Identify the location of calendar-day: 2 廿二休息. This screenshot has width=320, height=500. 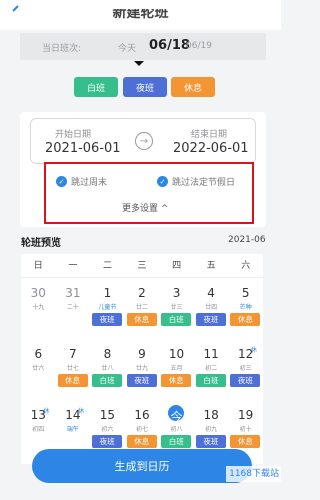
(142, 309).